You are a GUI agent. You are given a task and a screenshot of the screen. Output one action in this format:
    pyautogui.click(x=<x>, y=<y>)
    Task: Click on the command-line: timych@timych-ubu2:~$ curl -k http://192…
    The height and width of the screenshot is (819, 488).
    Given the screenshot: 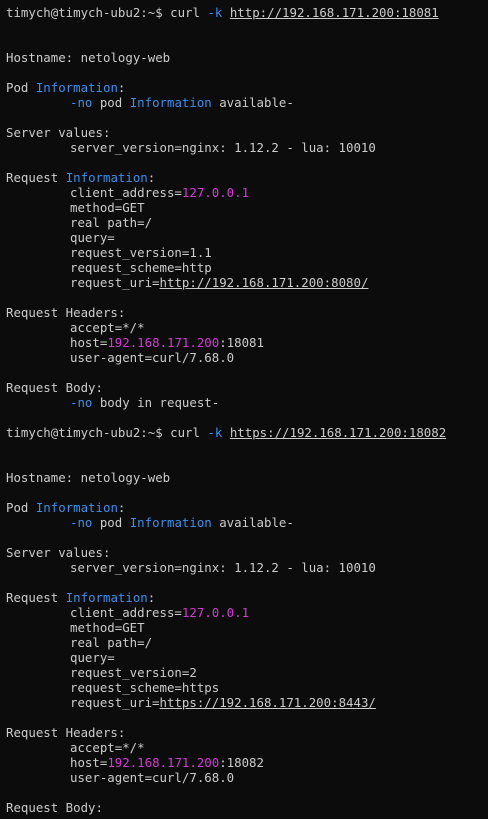 What is the action you would take?
    pyautogui.click(x=247, y=12)
    